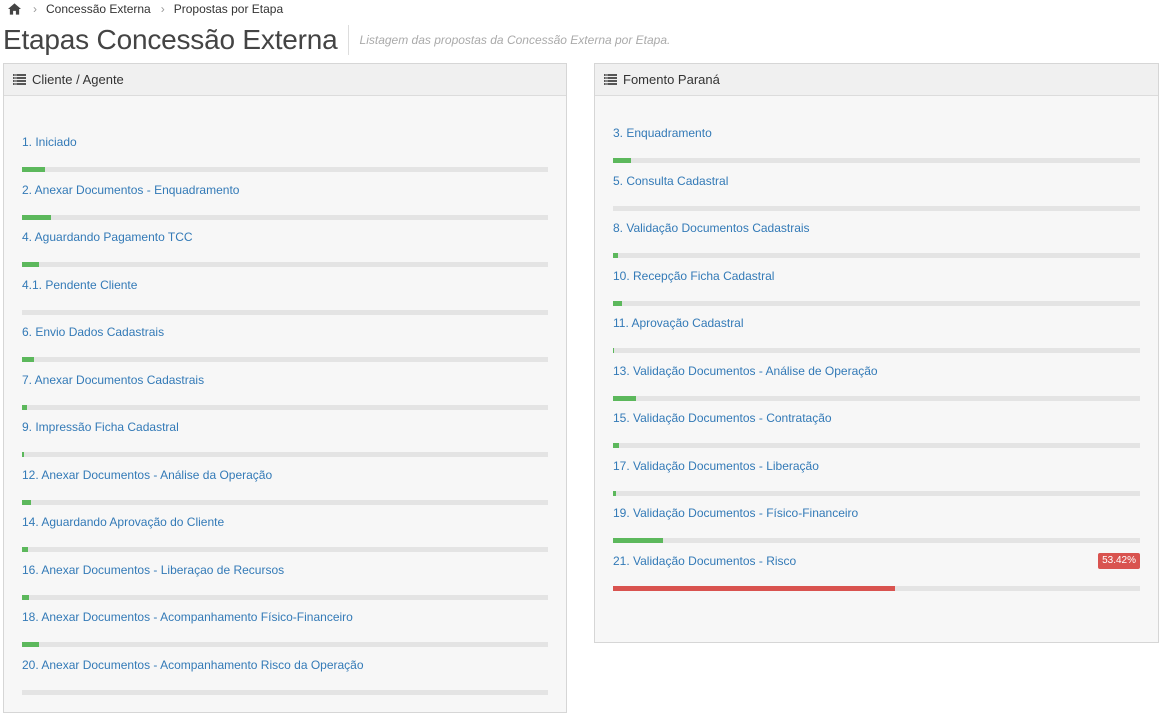 The width and height of the screenshot is (1170, 713). I want to click on step-item: 2. Anexar Documentos - Enquadramento, so click(285, 206).